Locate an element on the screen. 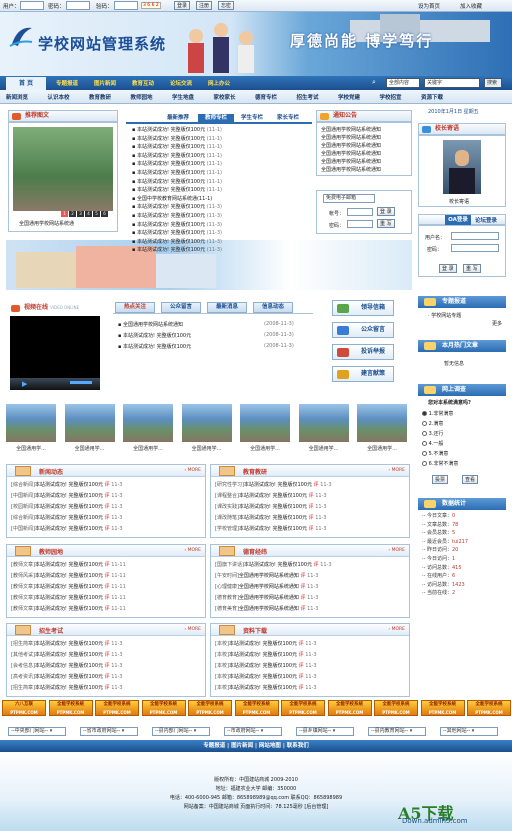 This screenshot has height=831, width=512. tab-oa-login: OA登录 is located at coordinates (458, 220).